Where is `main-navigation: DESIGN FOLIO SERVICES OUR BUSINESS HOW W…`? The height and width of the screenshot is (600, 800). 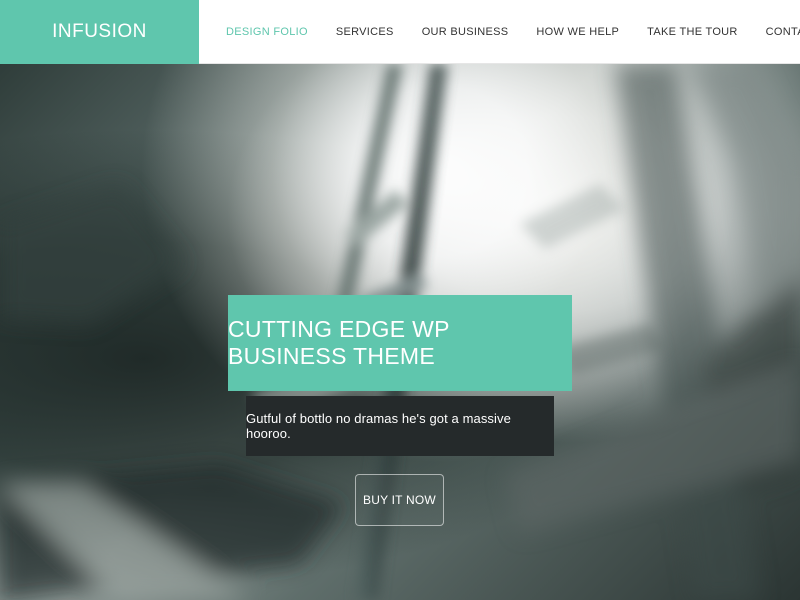 main-navigation: DESIGN FOLIO SERVICES OUR BUSINESS HOW W… is located at coordinates (506, 32).